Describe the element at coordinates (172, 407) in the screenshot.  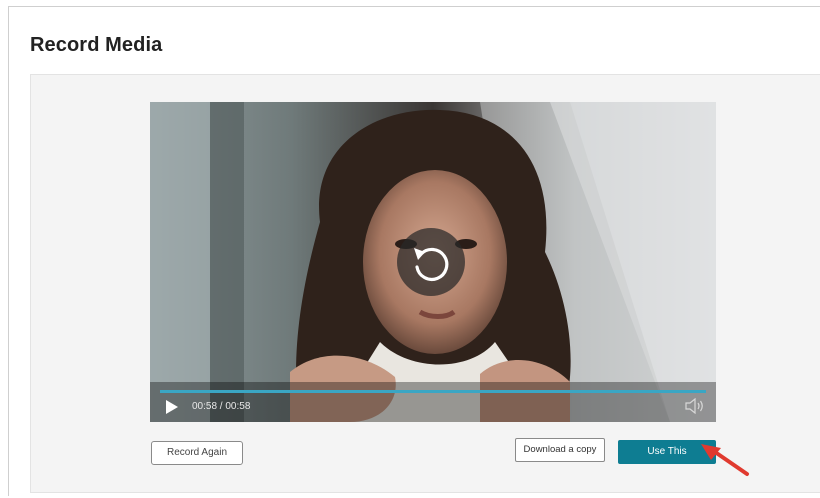
I see `play-icon` at that location.